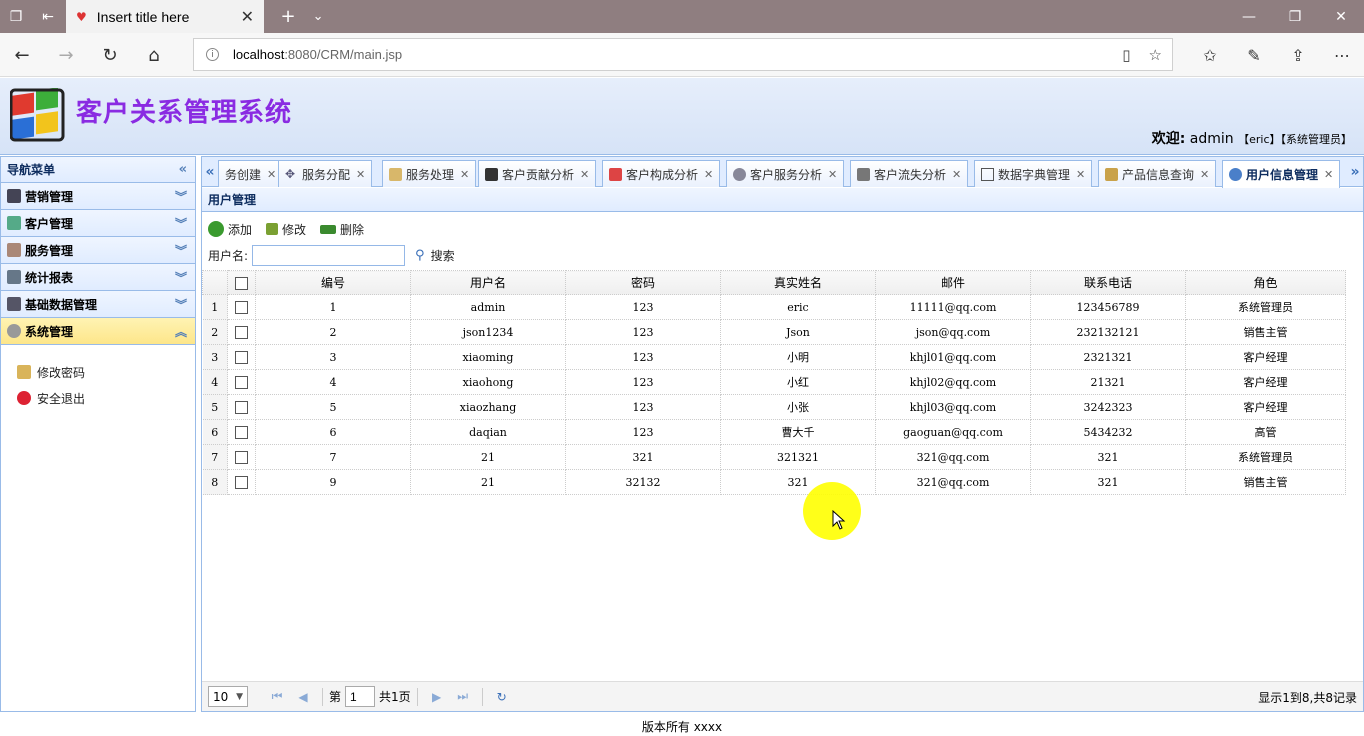 The image size is (1364, 736). I want to click on table-cell: 系统管理员, so click(1265, 457).